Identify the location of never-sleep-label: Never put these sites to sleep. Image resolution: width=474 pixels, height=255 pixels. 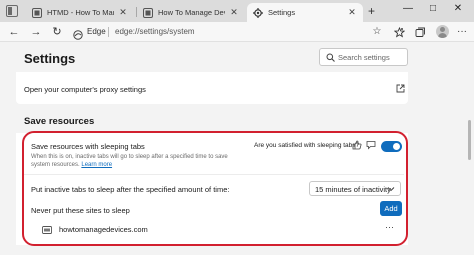
(80, 210).